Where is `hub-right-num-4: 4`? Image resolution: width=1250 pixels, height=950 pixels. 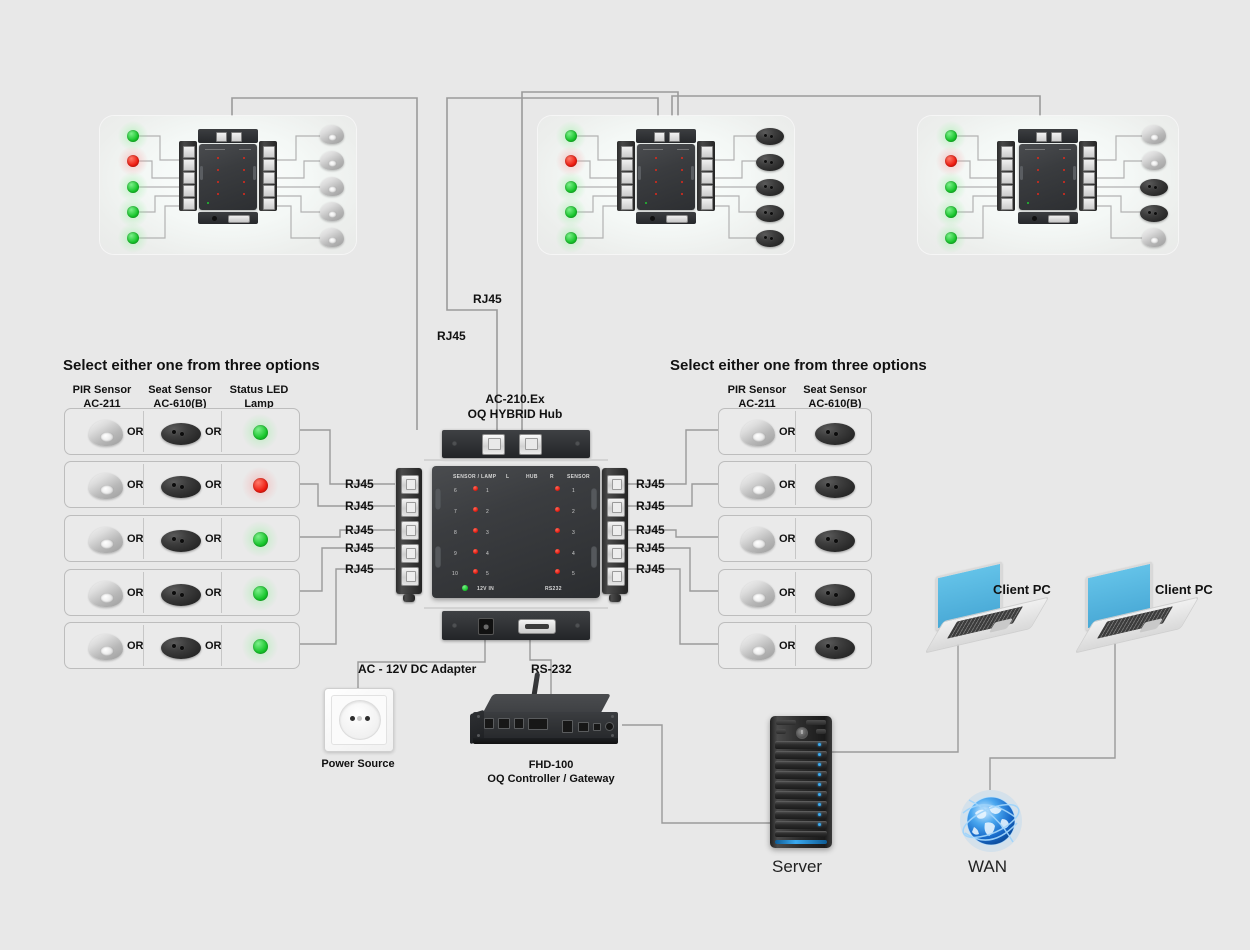
hub-right-num-4: 4 is located at coordinates (574, 554).